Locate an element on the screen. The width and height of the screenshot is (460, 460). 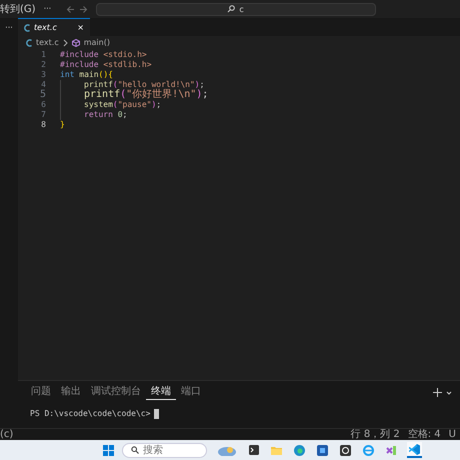
breadcrumb-item: text.c is located at coordinates (47, 43).